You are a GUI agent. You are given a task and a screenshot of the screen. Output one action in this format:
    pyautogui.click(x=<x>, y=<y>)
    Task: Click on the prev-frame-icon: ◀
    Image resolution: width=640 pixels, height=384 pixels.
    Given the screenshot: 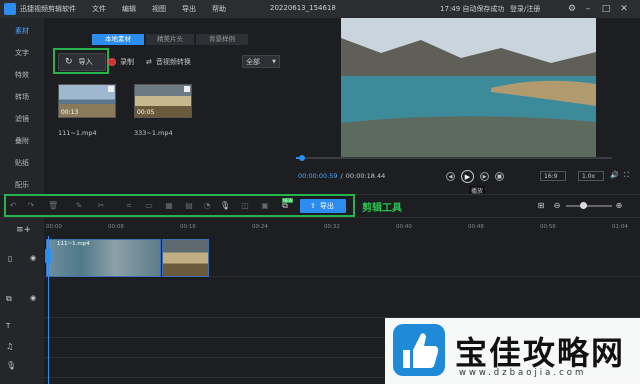 What is the action you would take?
    pyautogui.click(x=450, y=176)
    